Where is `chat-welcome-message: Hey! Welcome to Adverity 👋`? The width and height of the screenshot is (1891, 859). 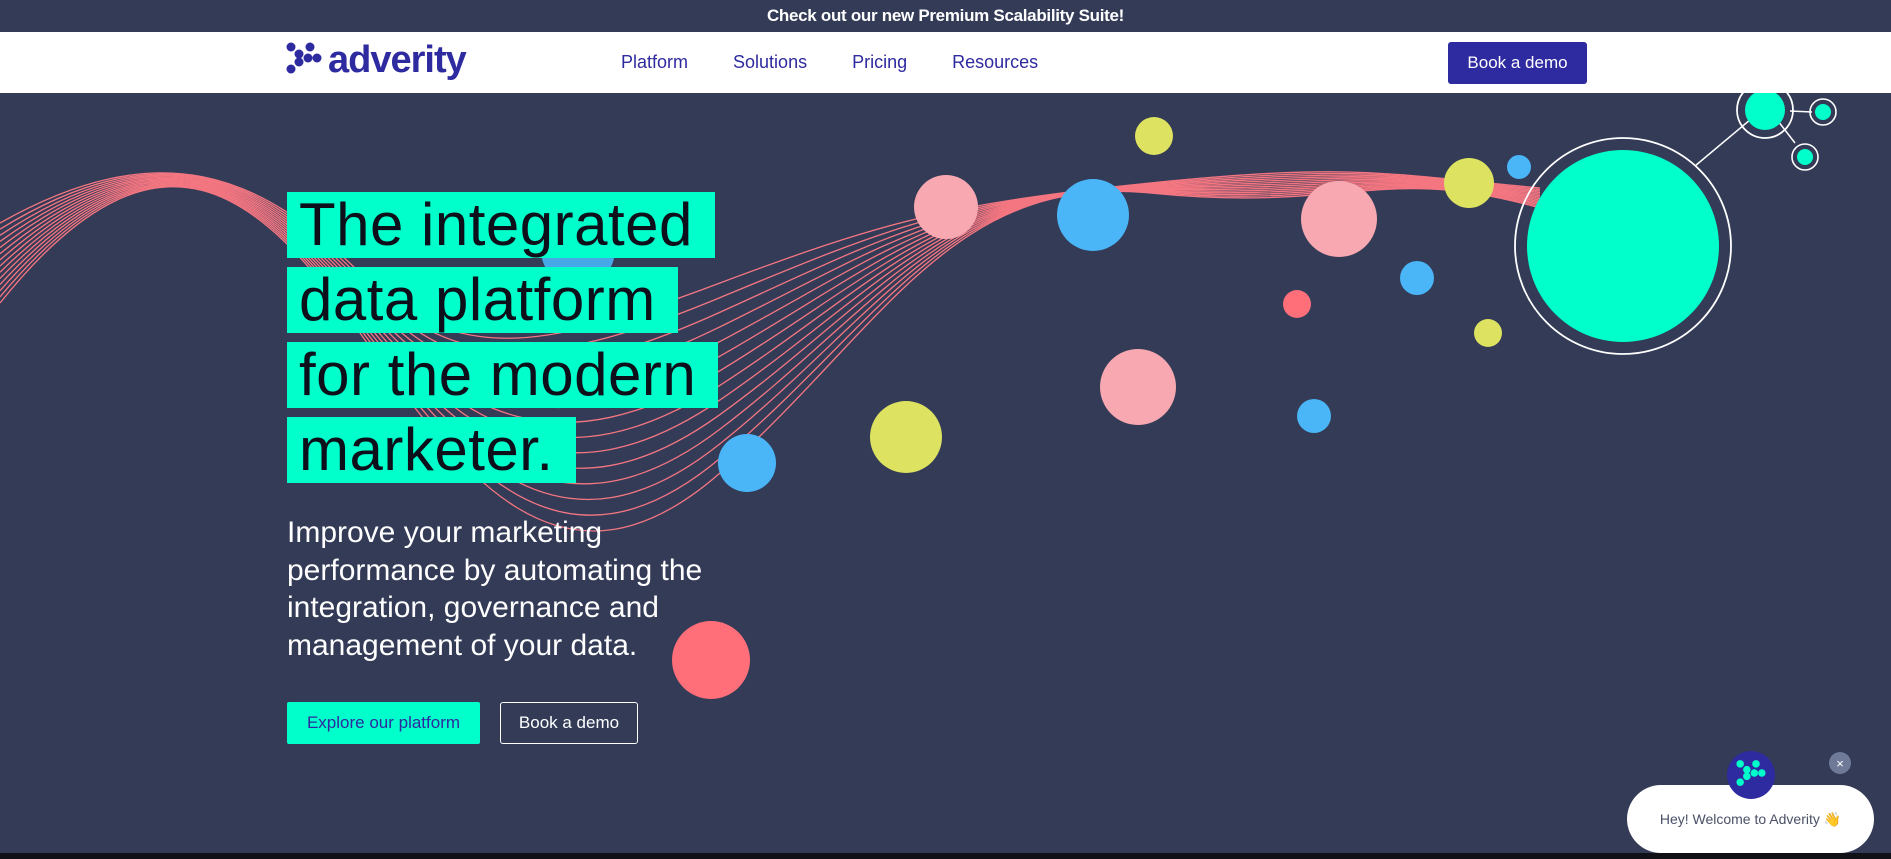
chat-welcome-message: Hey! Welcome to Adverity 👋 is located at coordinates (1750, 818).